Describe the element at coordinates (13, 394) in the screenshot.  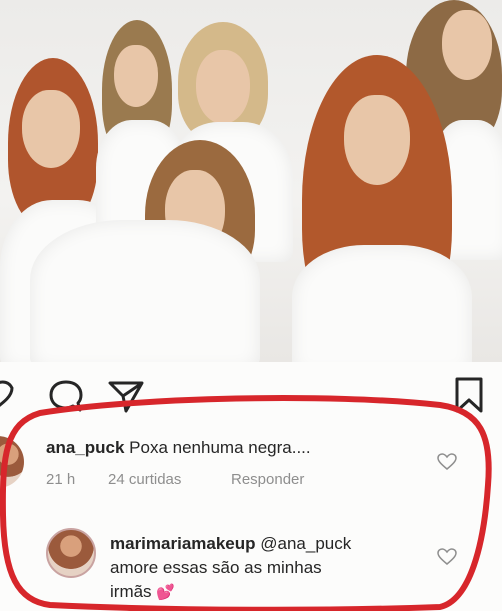
I see `like-icon` at that location.